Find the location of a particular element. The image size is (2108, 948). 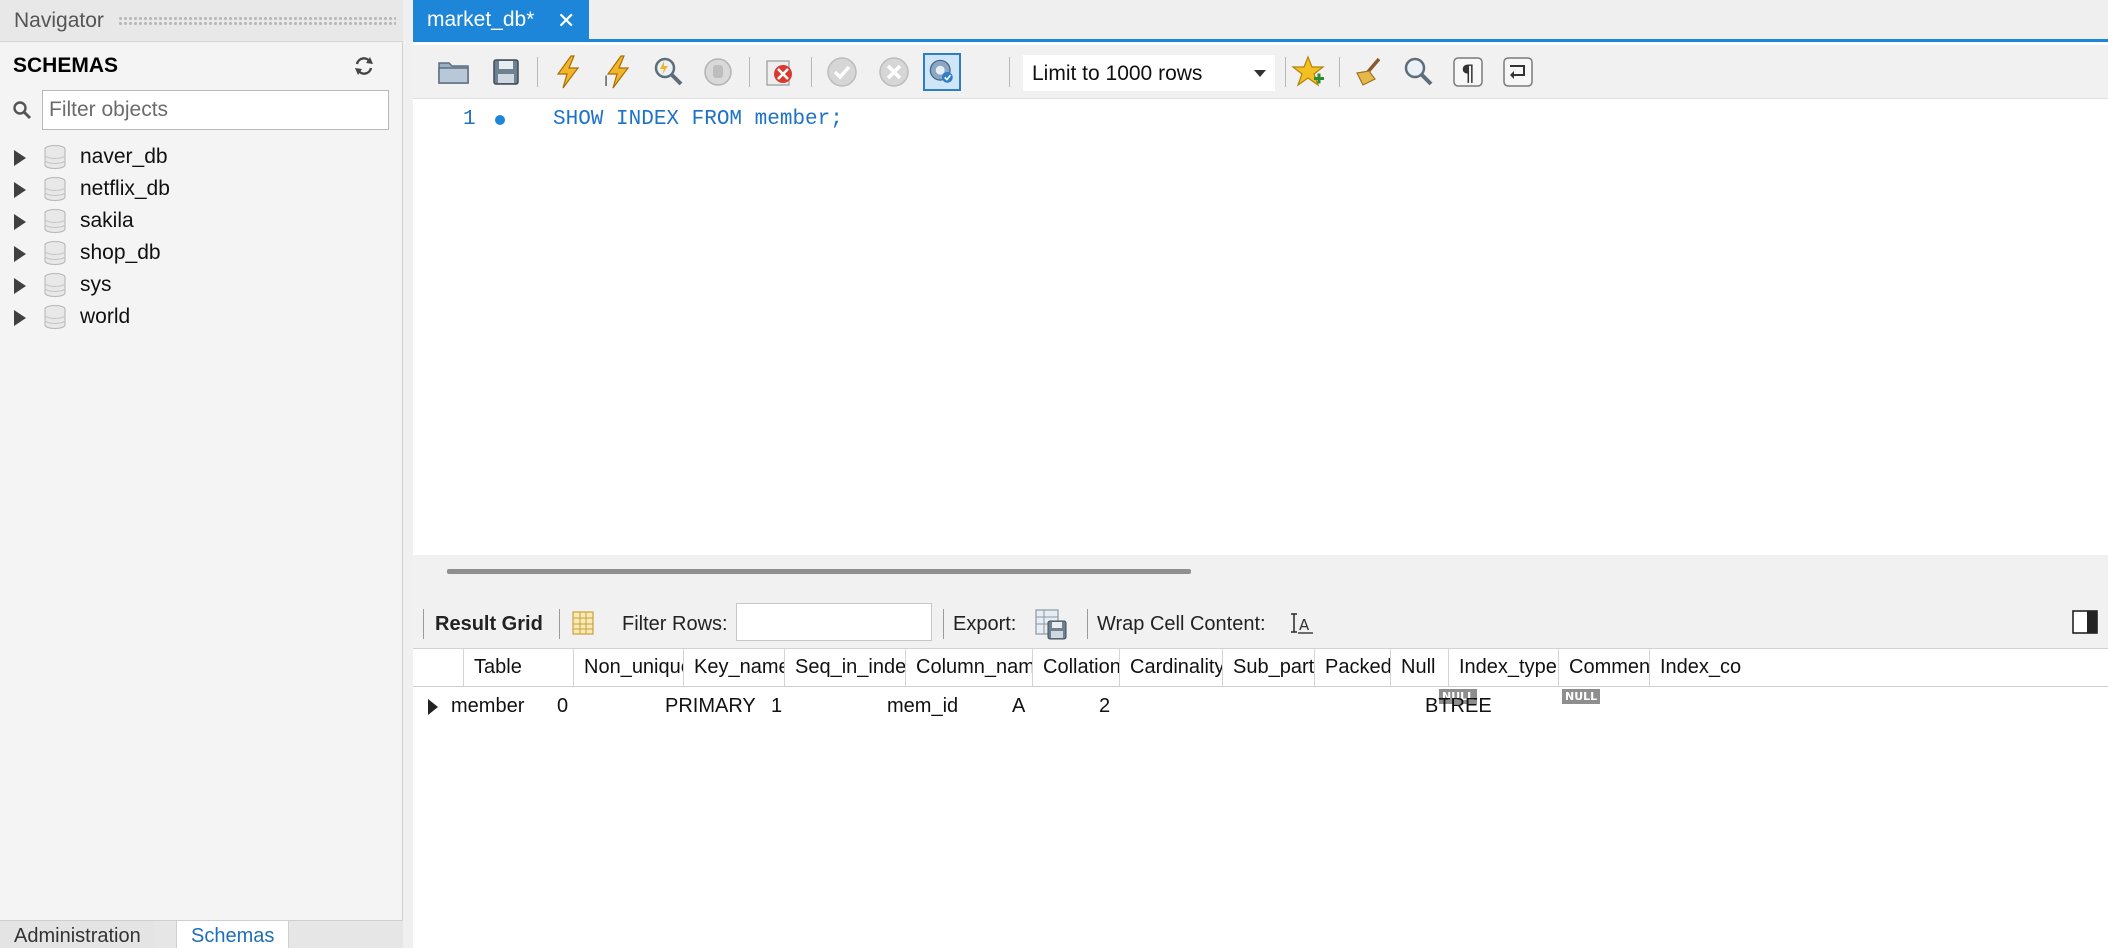

schema-item: sakila is located at coordinates (201, 221).